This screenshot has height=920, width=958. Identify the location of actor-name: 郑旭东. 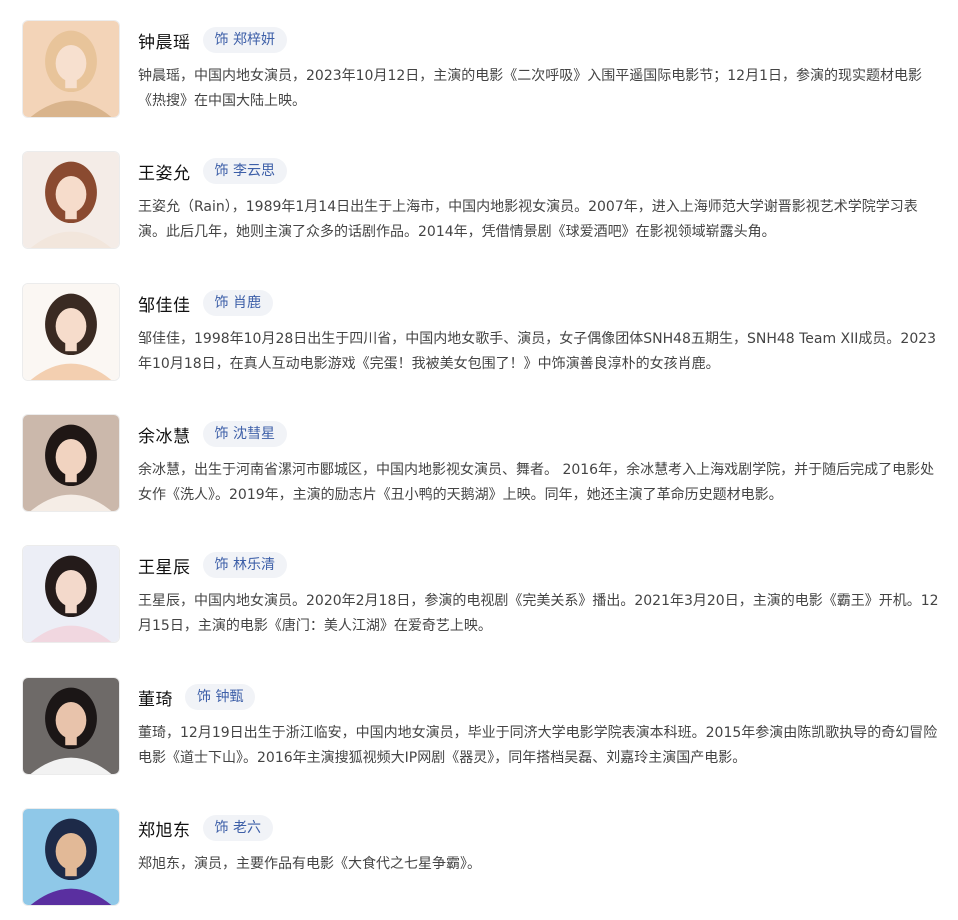
(164, 828).